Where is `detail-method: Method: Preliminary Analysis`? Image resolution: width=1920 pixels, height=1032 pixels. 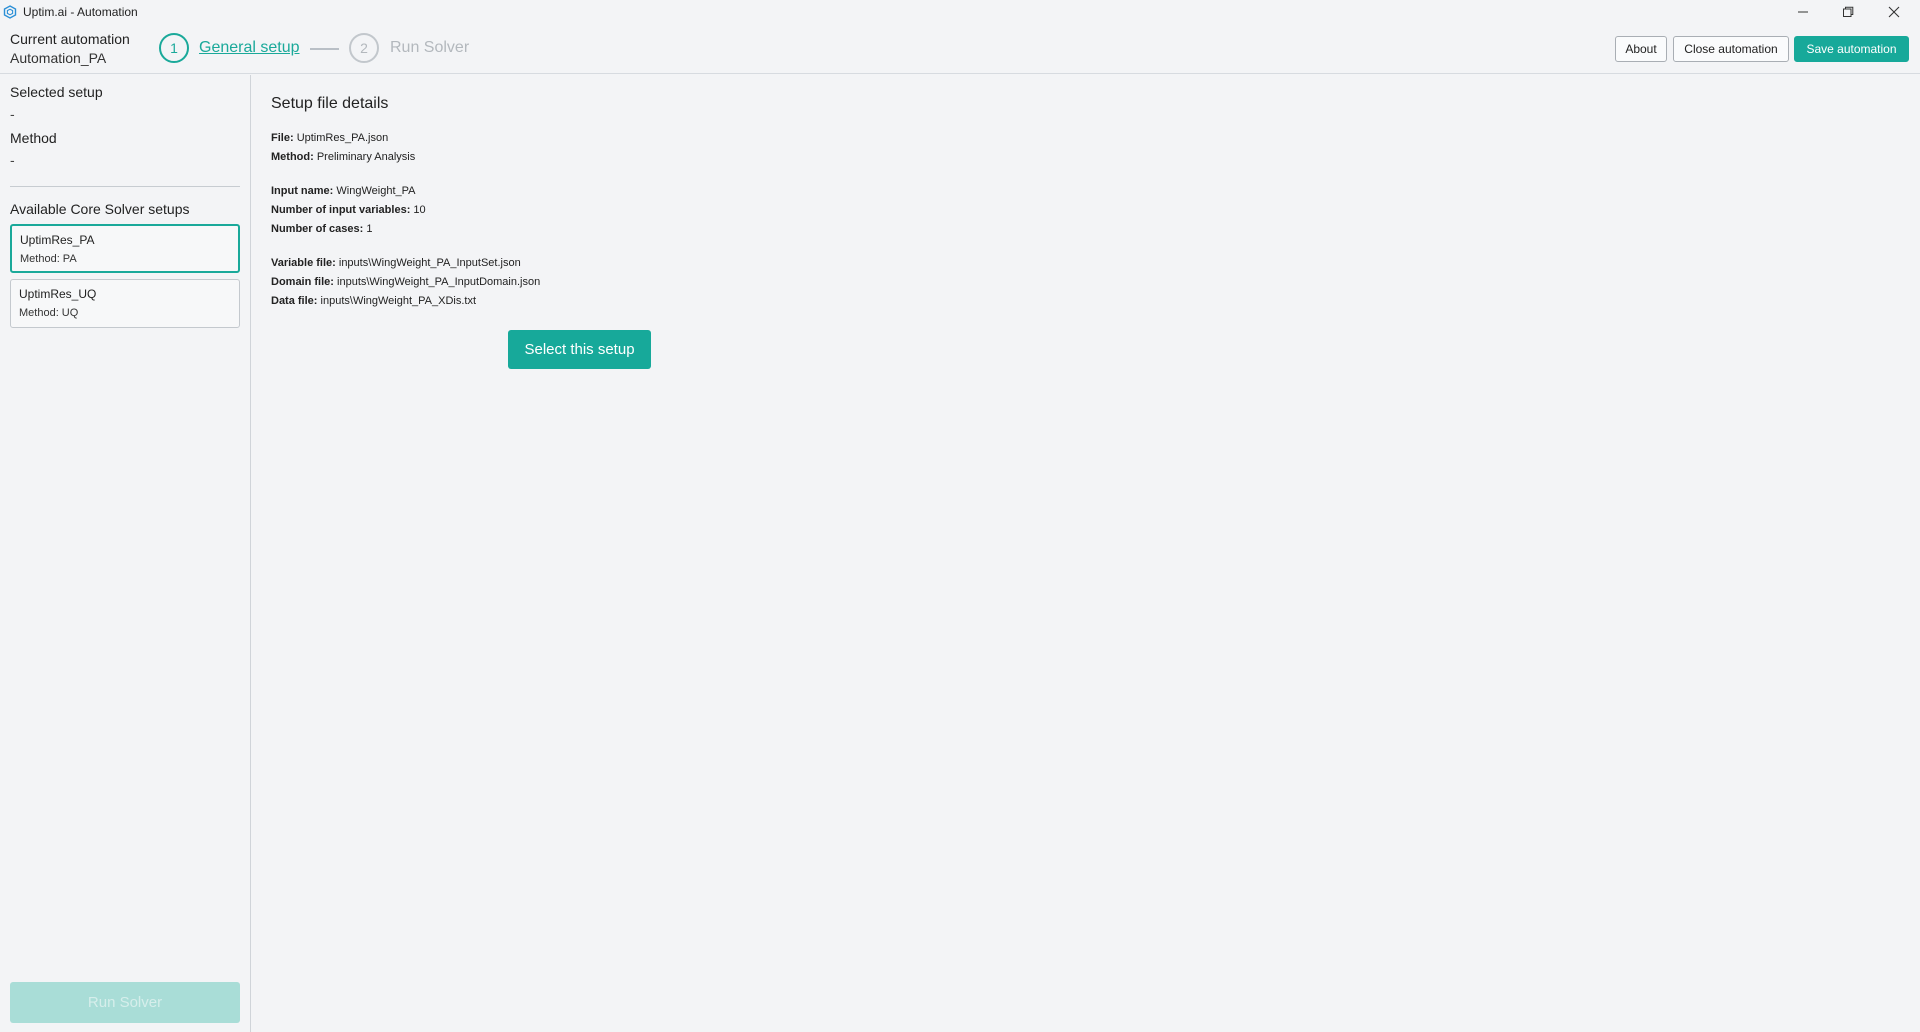
detail-method: Method: Preliminary Analysis is located at coordinates (343, 157).